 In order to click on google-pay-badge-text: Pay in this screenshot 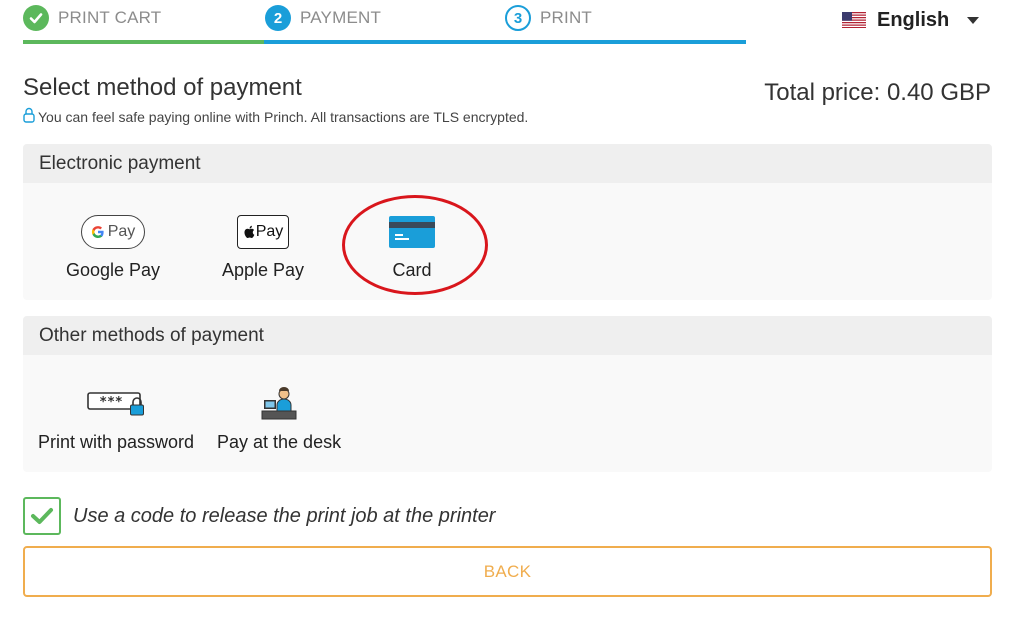, I will do `click(121, 231)`.